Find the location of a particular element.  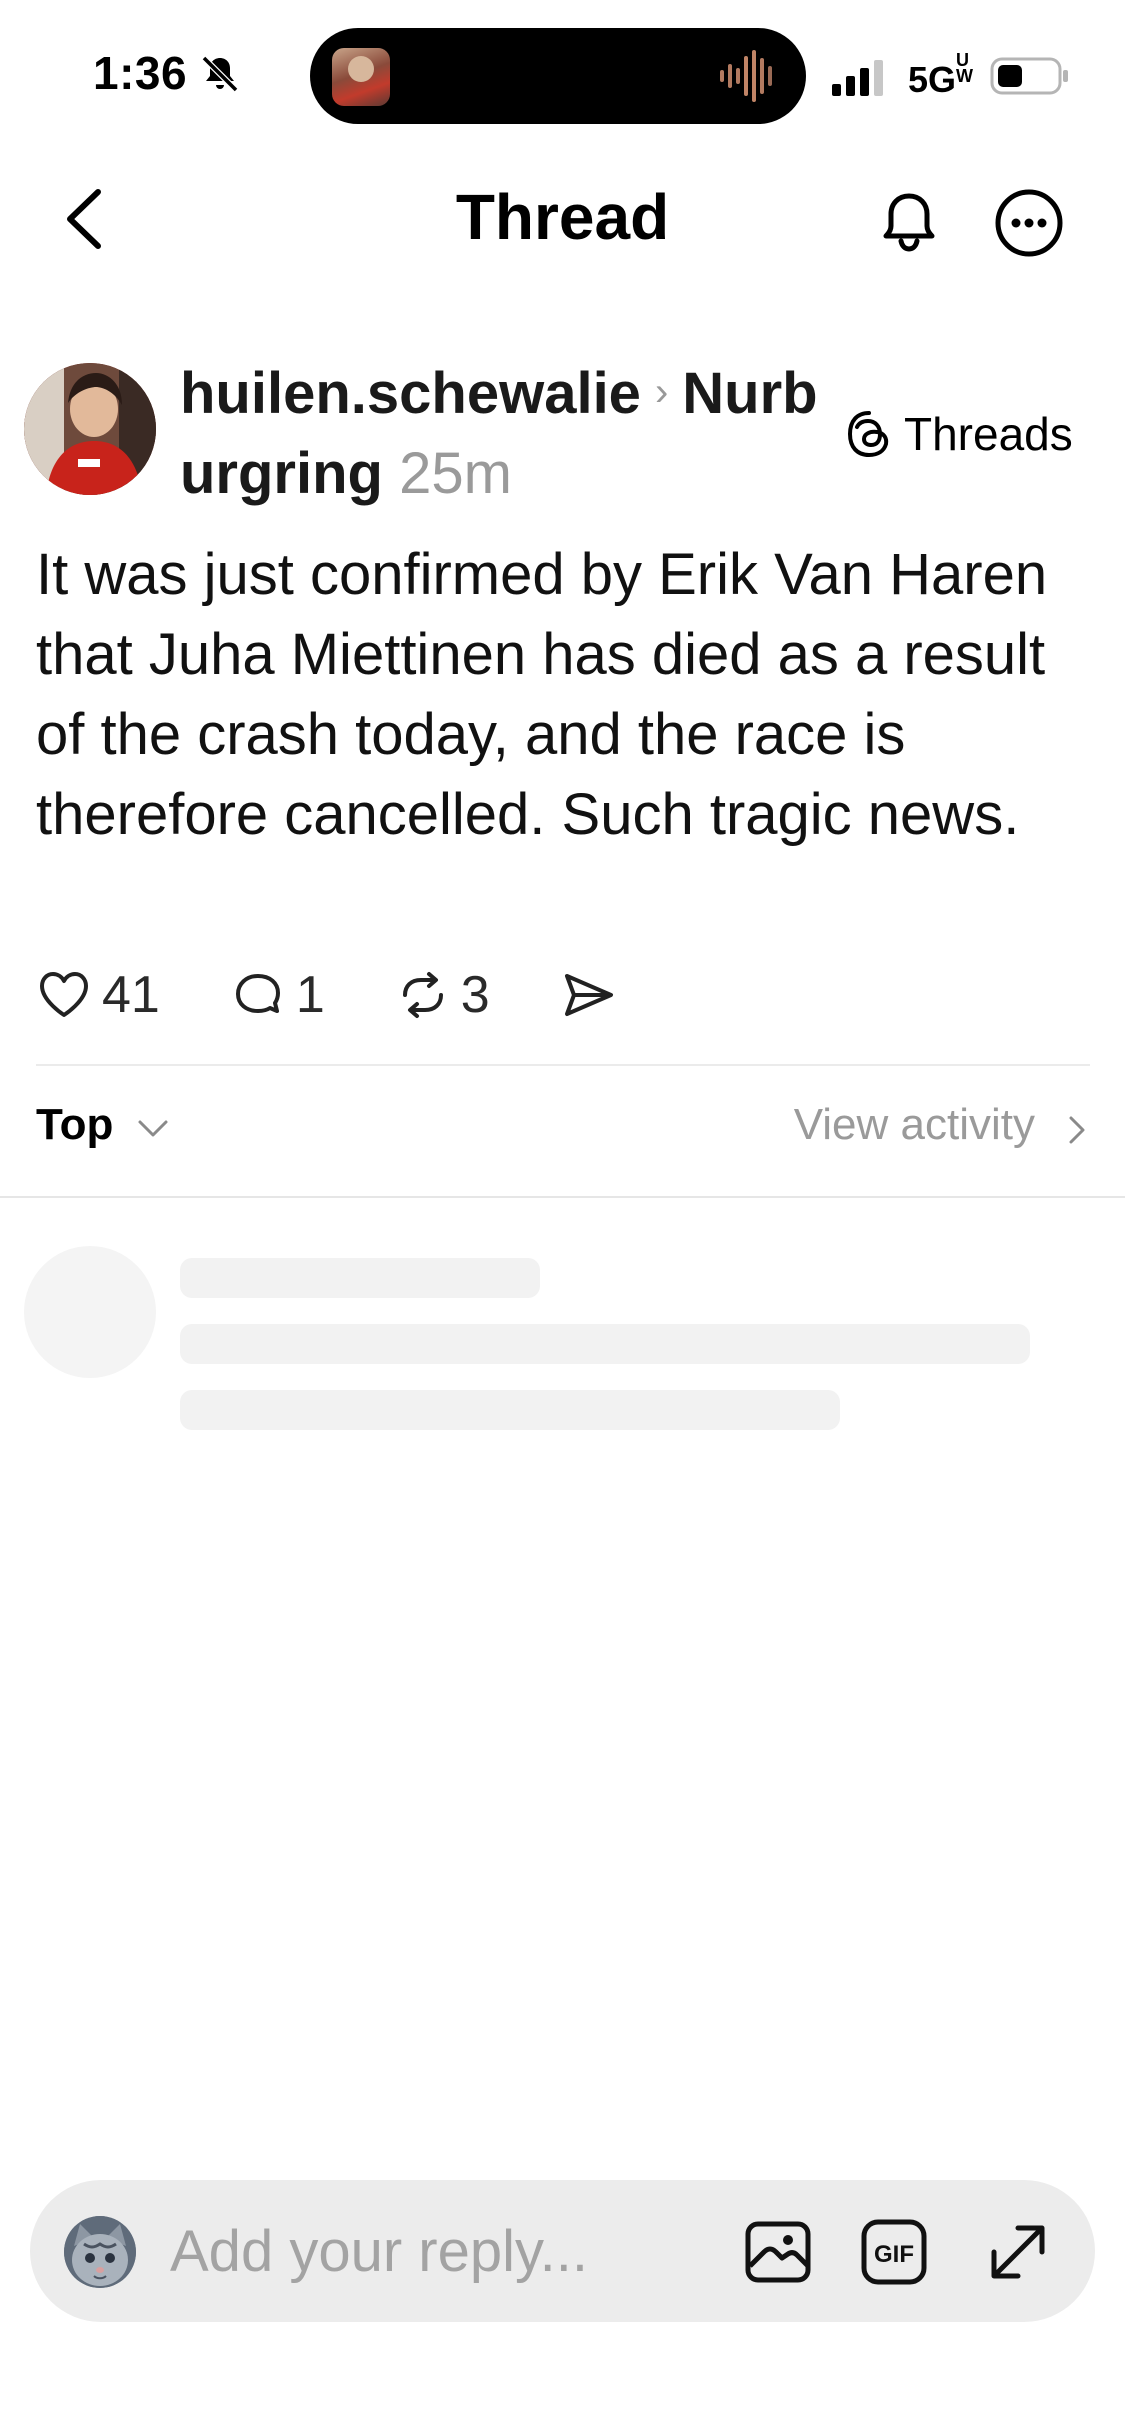

heart-icon is located at coordinates (64, 994).